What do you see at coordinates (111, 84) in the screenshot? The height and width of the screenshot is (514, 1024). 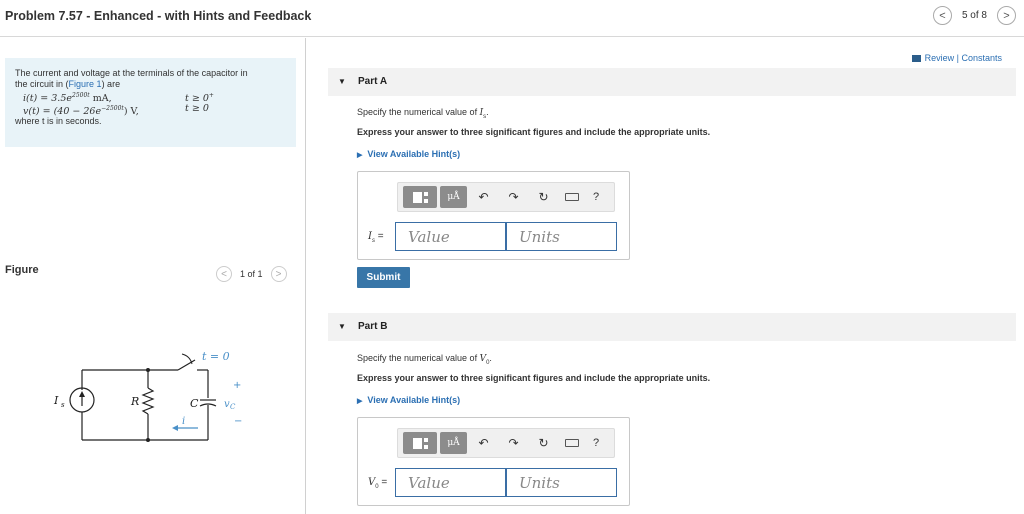 I see `intro-suffix: ) are` at bounding box center [111, 84].